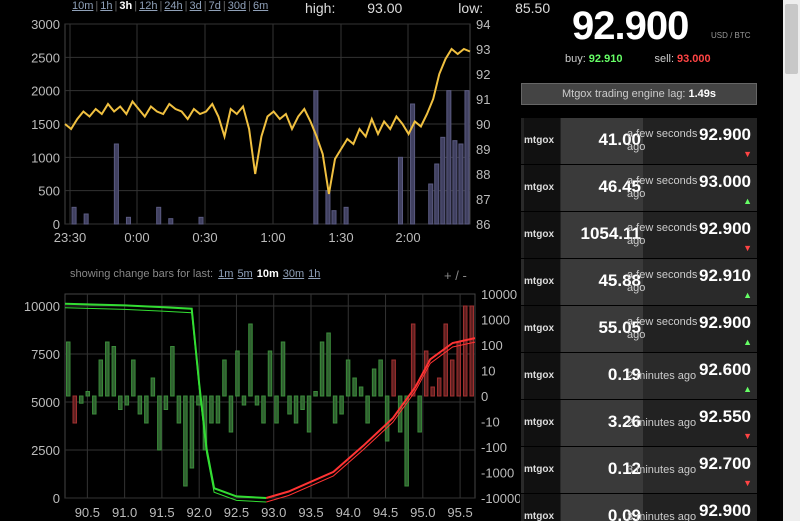  What do you see at coordinates (664, 59) in the screenshot?
I see `sell-label: sell:` at bounding box center [664, 59].